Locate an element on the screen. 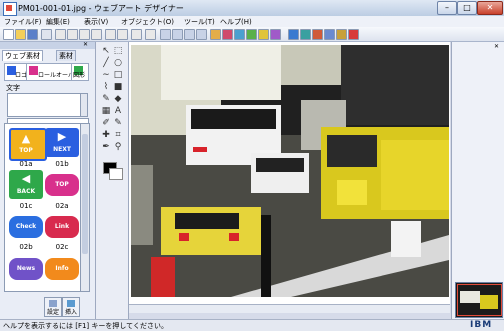 The height and width of the screenshot is (331, 504). view-mode-3-icon is located at coordinates (189, 34).